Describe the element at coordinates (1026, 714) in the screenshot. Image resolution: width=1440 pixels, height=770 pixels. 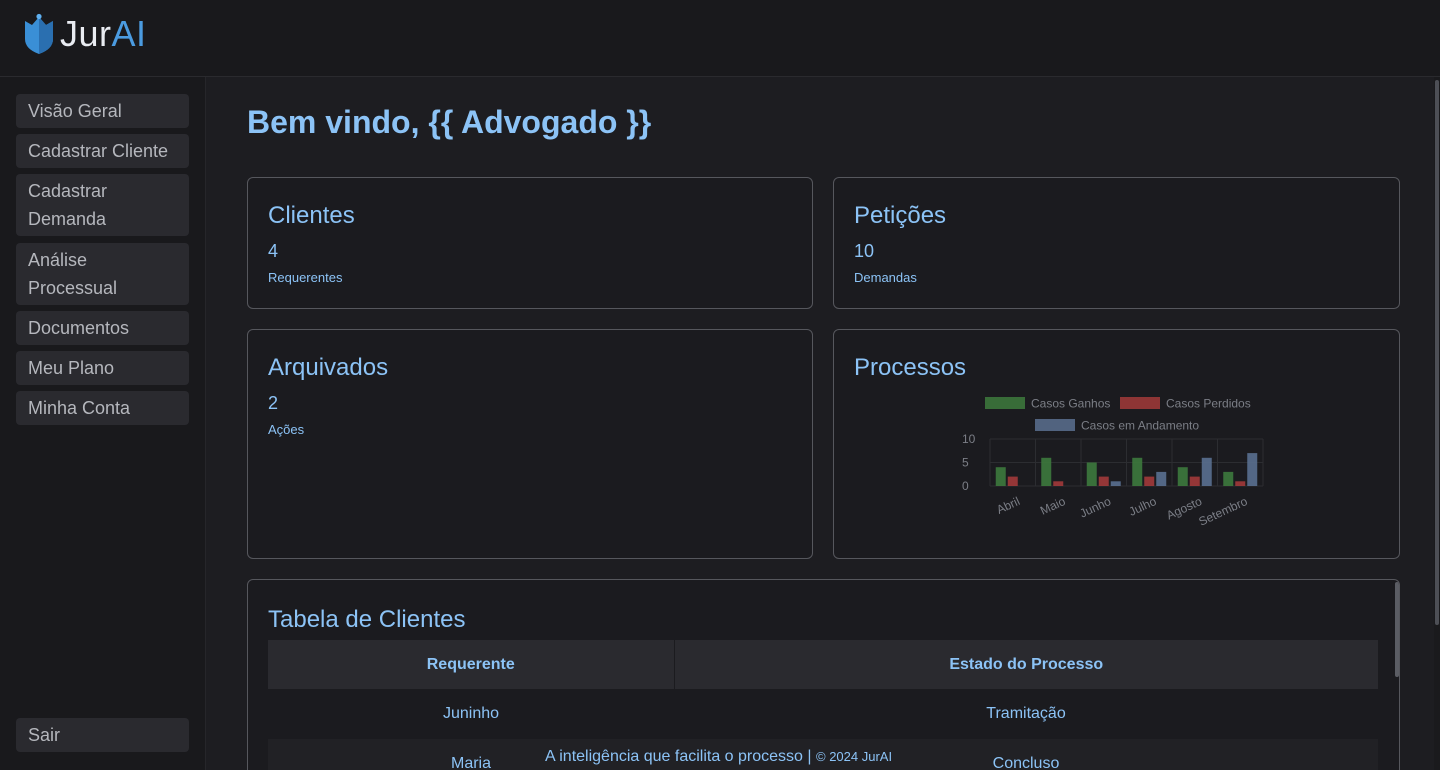
I see `cell-estado: Tramitação` at that location.